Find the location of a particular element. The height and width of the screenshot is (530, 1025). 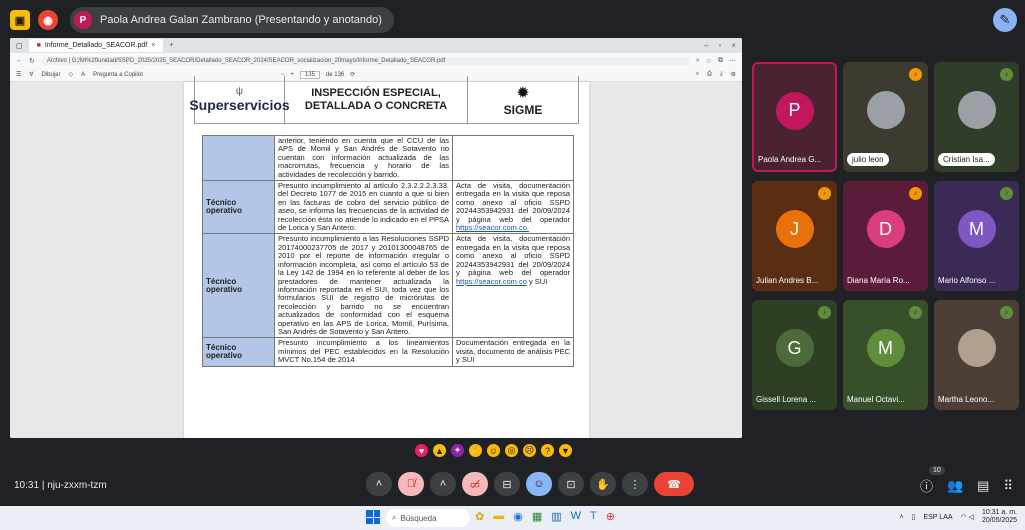

new-tab-icon: + is located at coordinates (171, 45).